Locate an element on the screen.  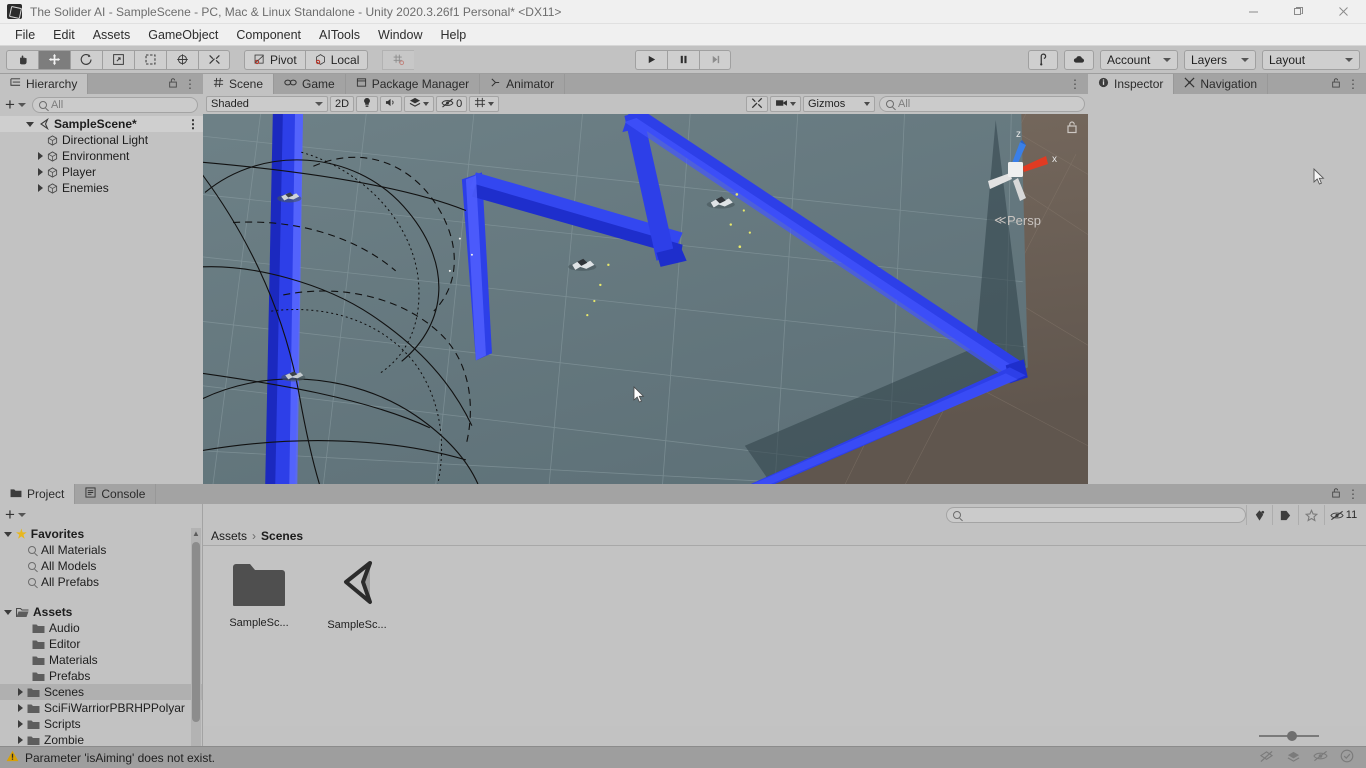
cloud-icon is located at coordinates (1079, 59).